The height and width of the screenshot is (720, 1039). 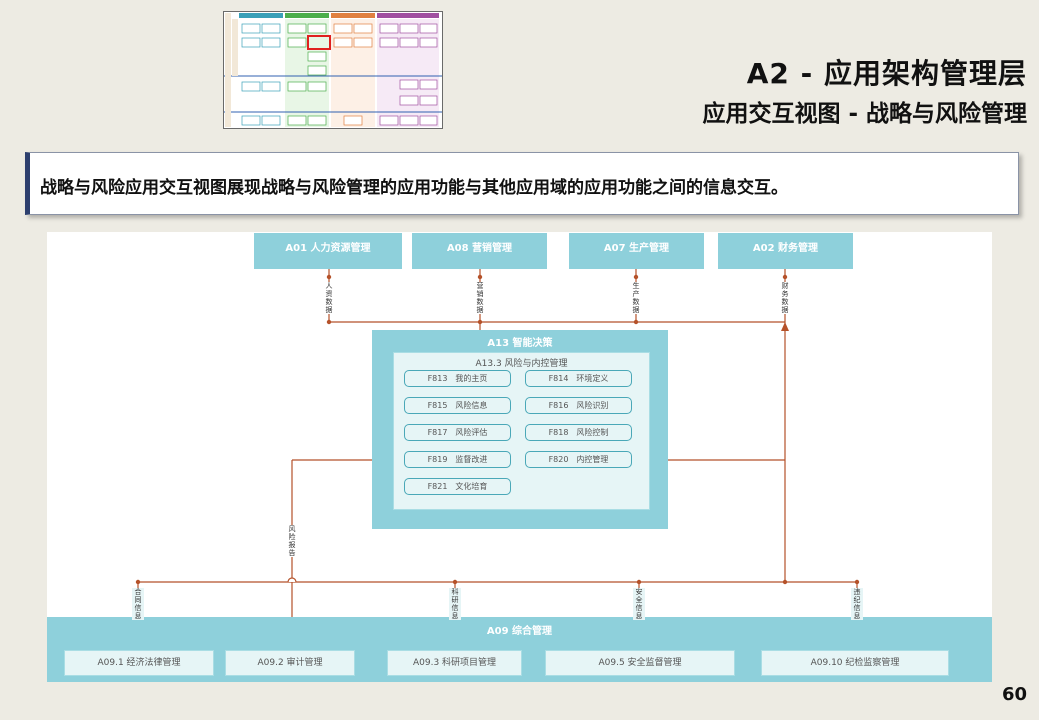 I want to click on function-f814: F814 环境定义, so click(x=578, y=378).